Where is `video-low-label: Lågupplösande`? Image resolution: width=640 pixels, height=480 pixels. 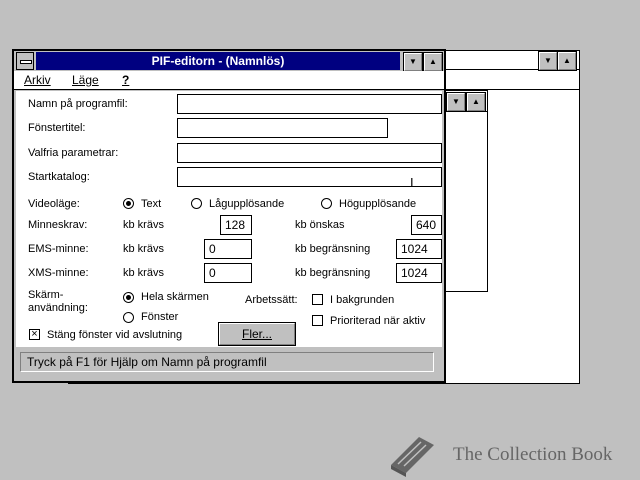
video-low-label: Lågupplösande is located at coordinates (247, 204).